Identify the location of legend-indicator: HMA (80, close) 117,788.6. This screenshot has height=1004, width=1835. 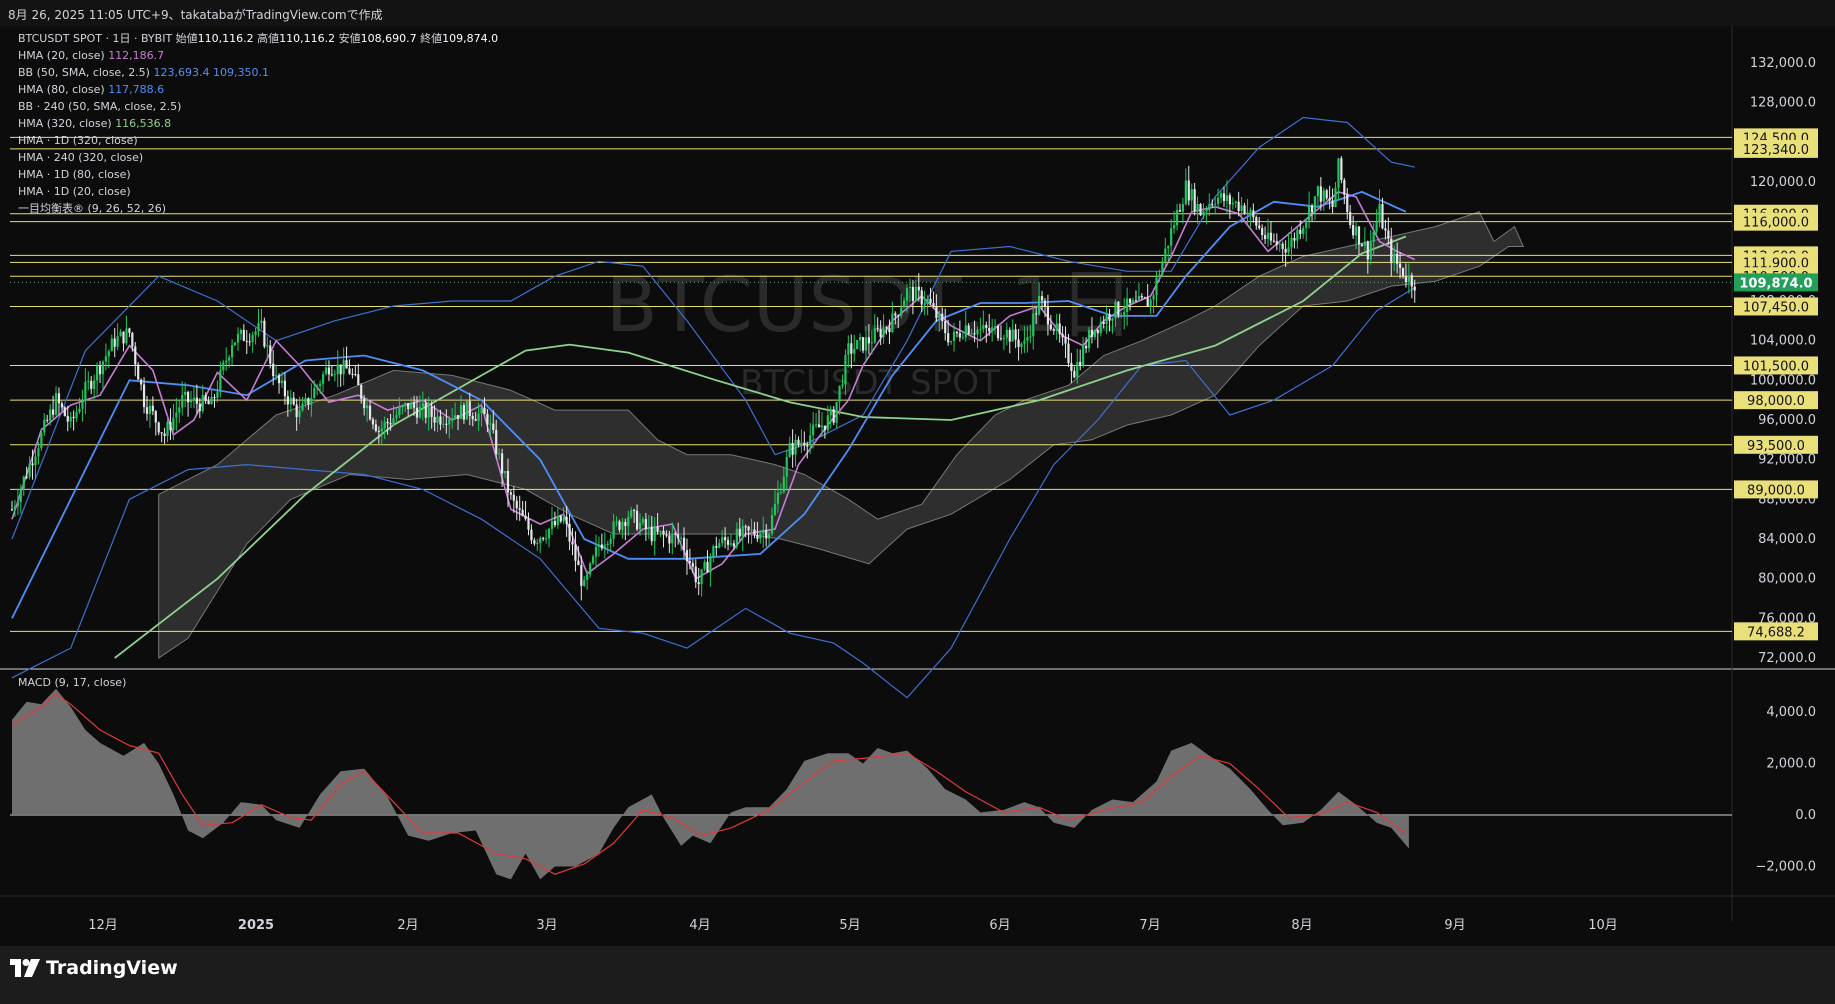
(91, 89).